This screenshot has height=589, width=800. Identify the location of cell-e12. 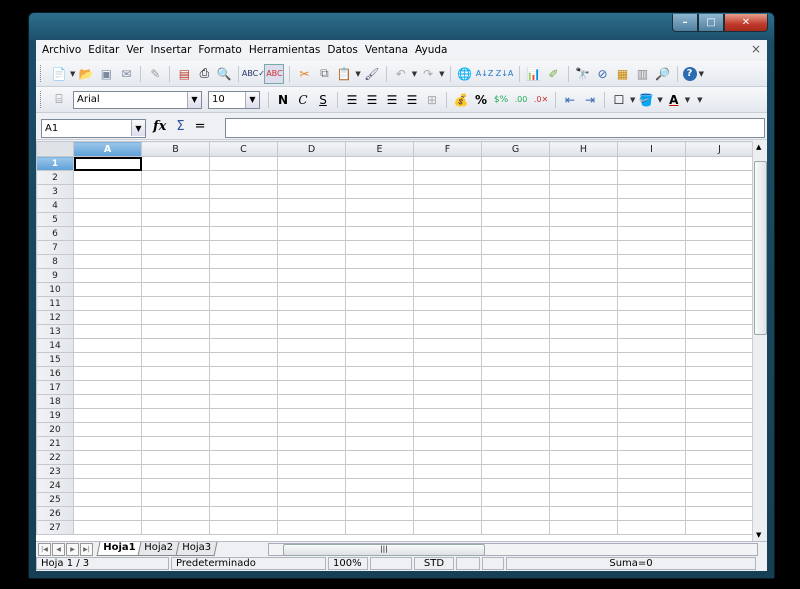
(379, 317).